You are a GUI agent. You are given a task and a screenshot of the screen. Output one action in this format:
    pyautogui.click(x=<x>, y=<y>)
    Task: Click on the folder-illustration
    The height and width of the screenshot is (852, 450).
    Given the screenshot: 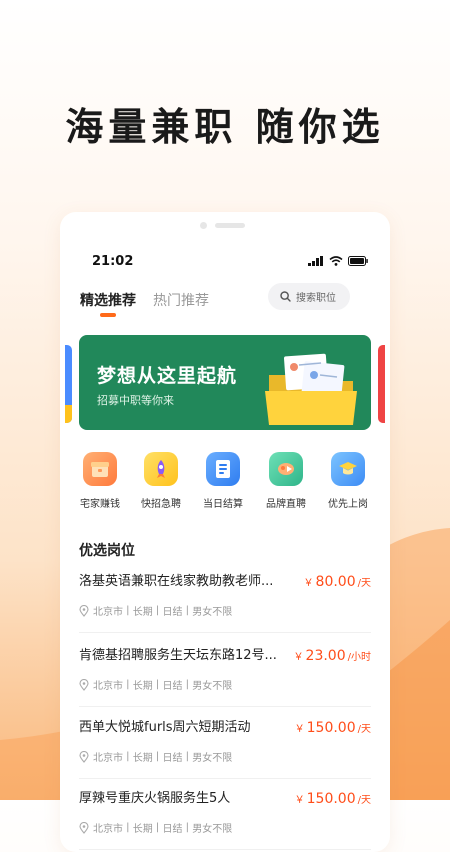 What is the action you would take?
    pyautogui.click(x=311, y=389)
    